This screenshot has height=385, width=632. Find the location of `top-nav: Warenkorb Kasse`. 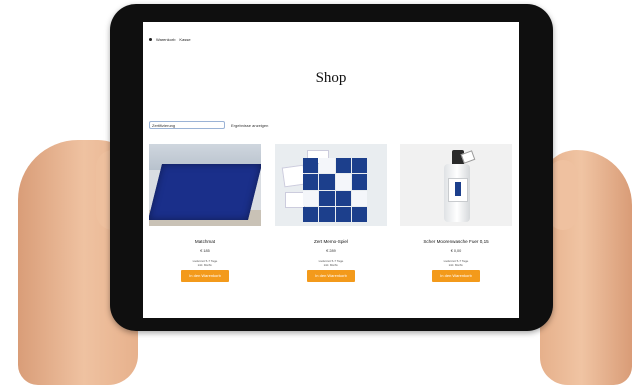

top-nav: Warenkorb Kasse is located at coordinates (170, 39).